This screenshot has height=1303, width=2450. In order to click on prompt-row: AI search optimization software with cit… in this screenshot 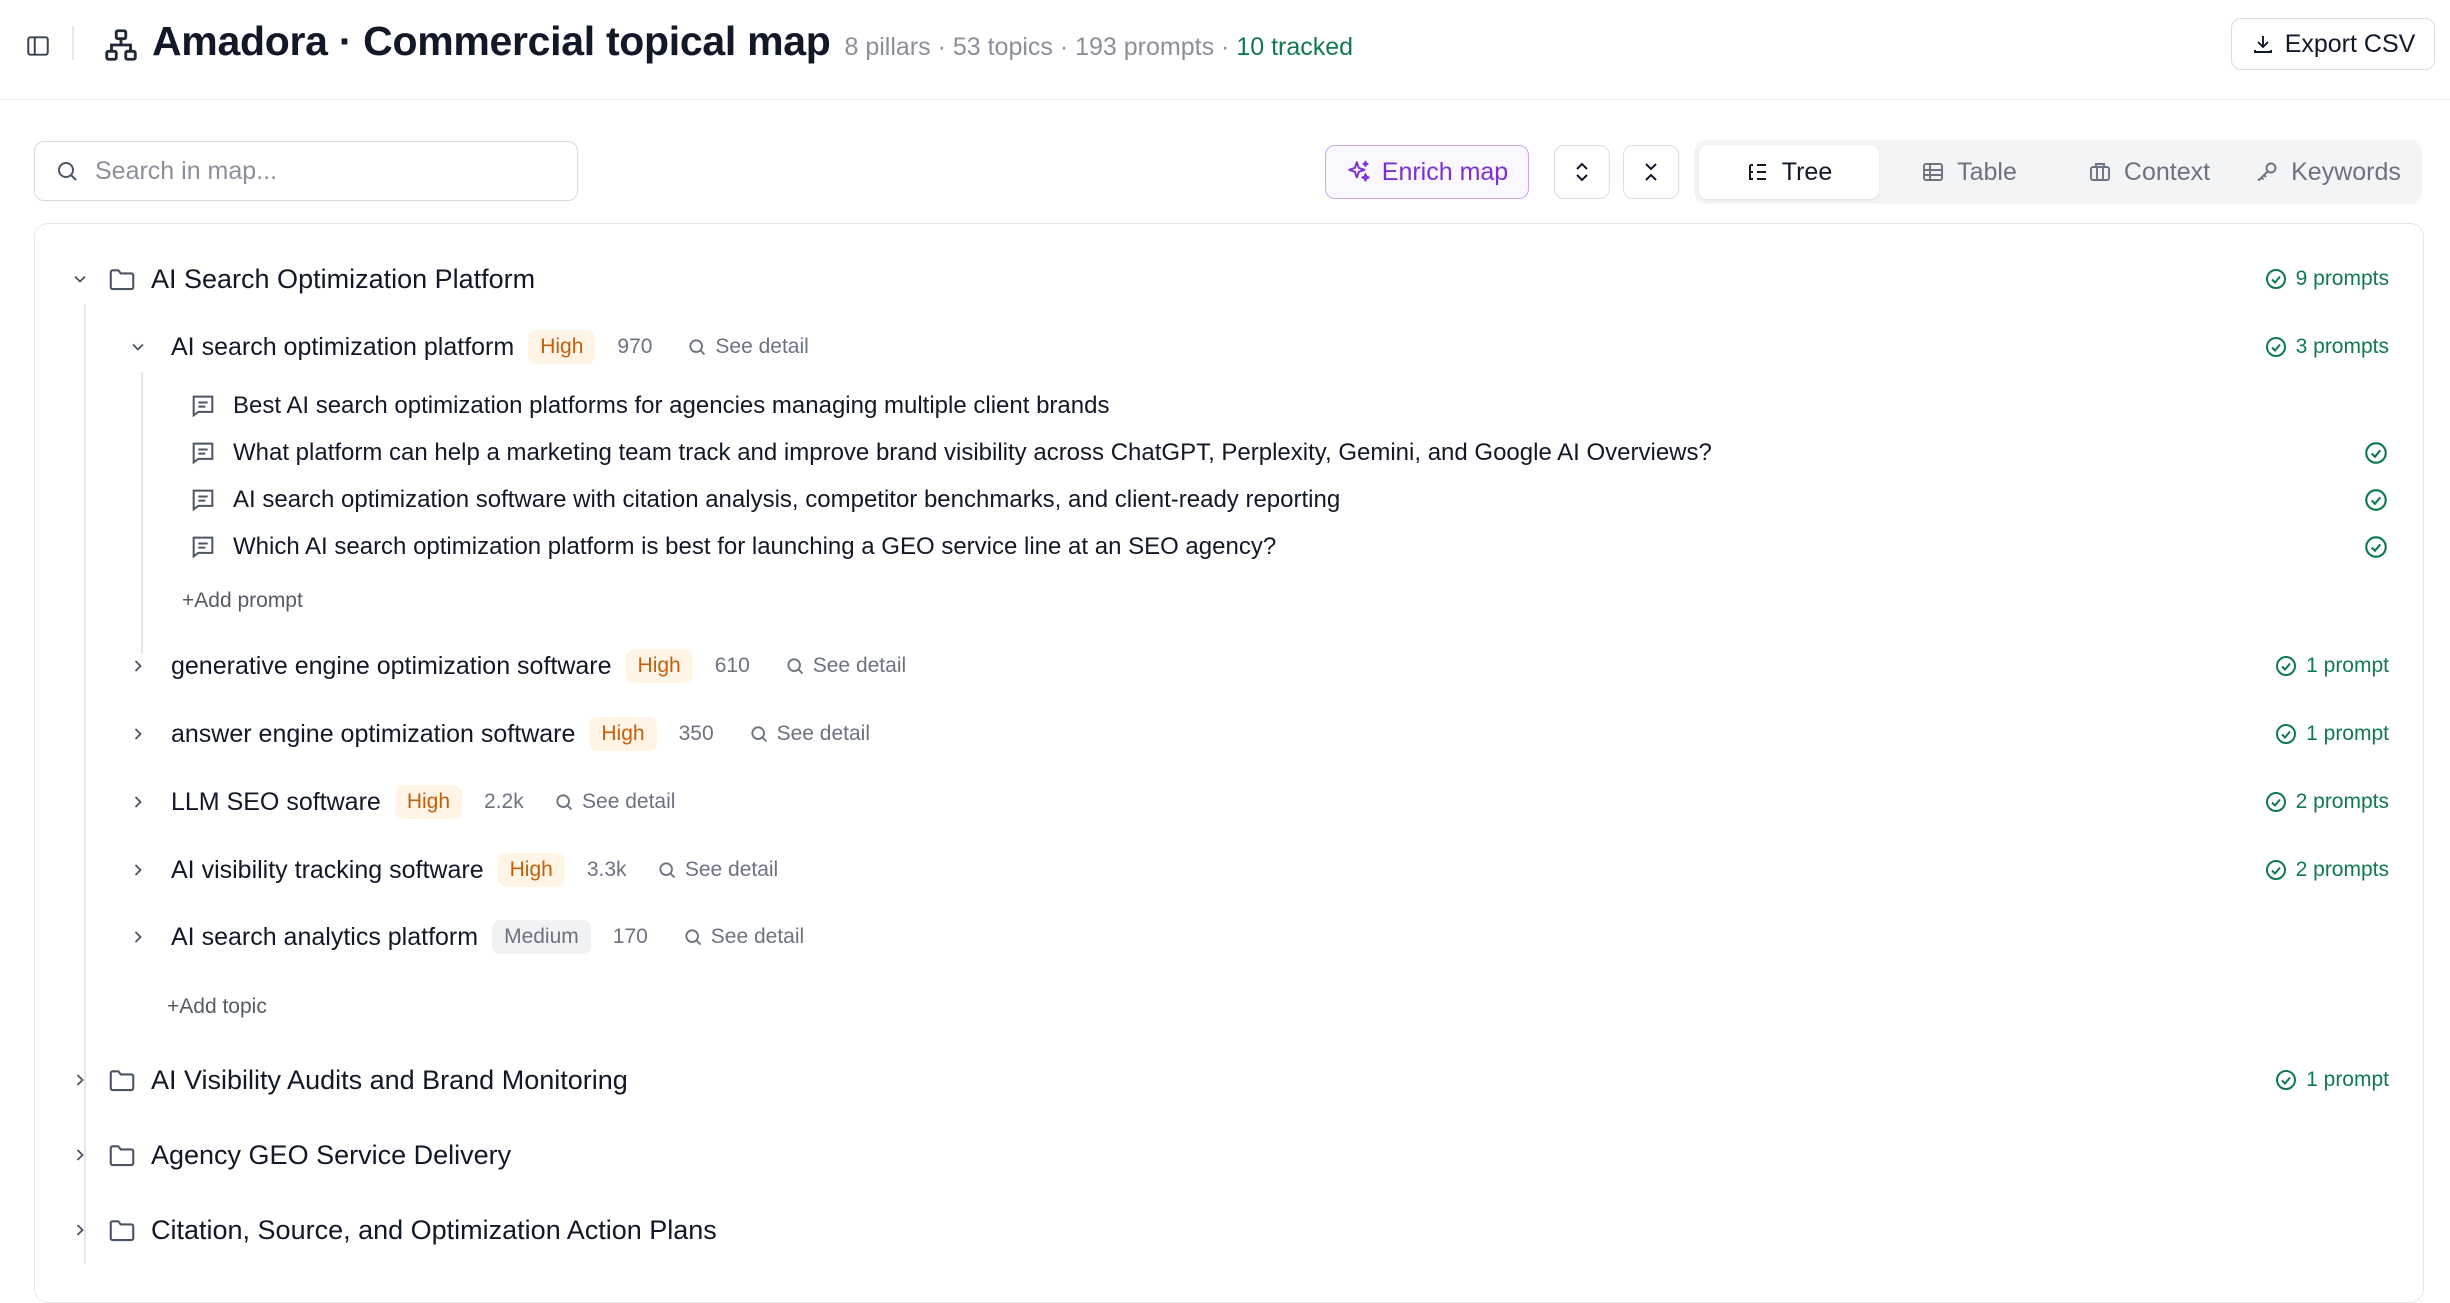, I will do `click(764, 500)`.